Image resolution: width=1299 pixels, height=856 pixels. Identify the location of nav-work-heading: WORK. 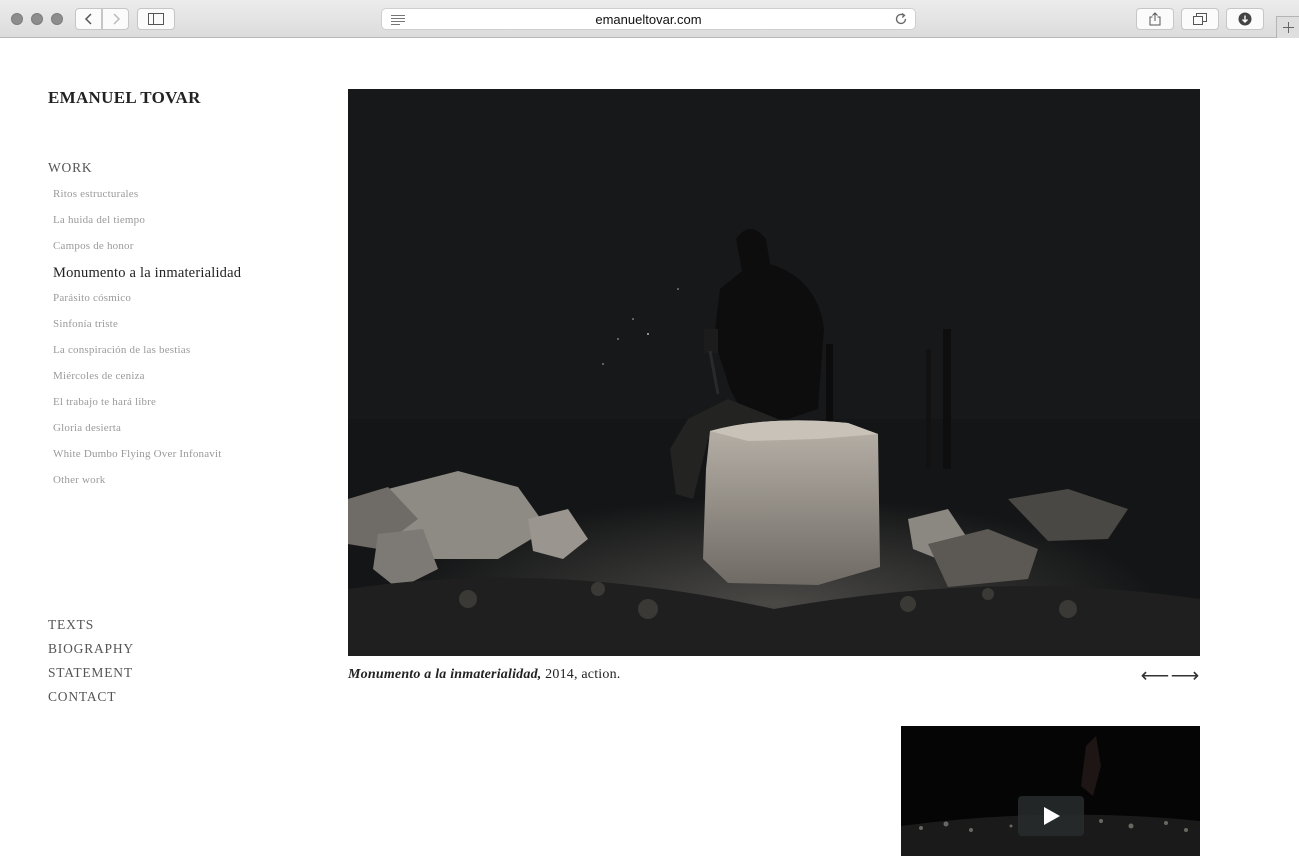
(70, 168).